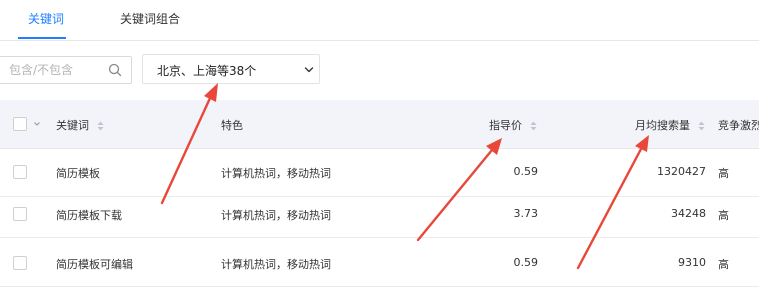 The height and width of the screenshot is (297, 759). Describe the element at coordinates (207, 71) in the screenshot. I see `region-select-value: 北京、上海等38个` at that location.